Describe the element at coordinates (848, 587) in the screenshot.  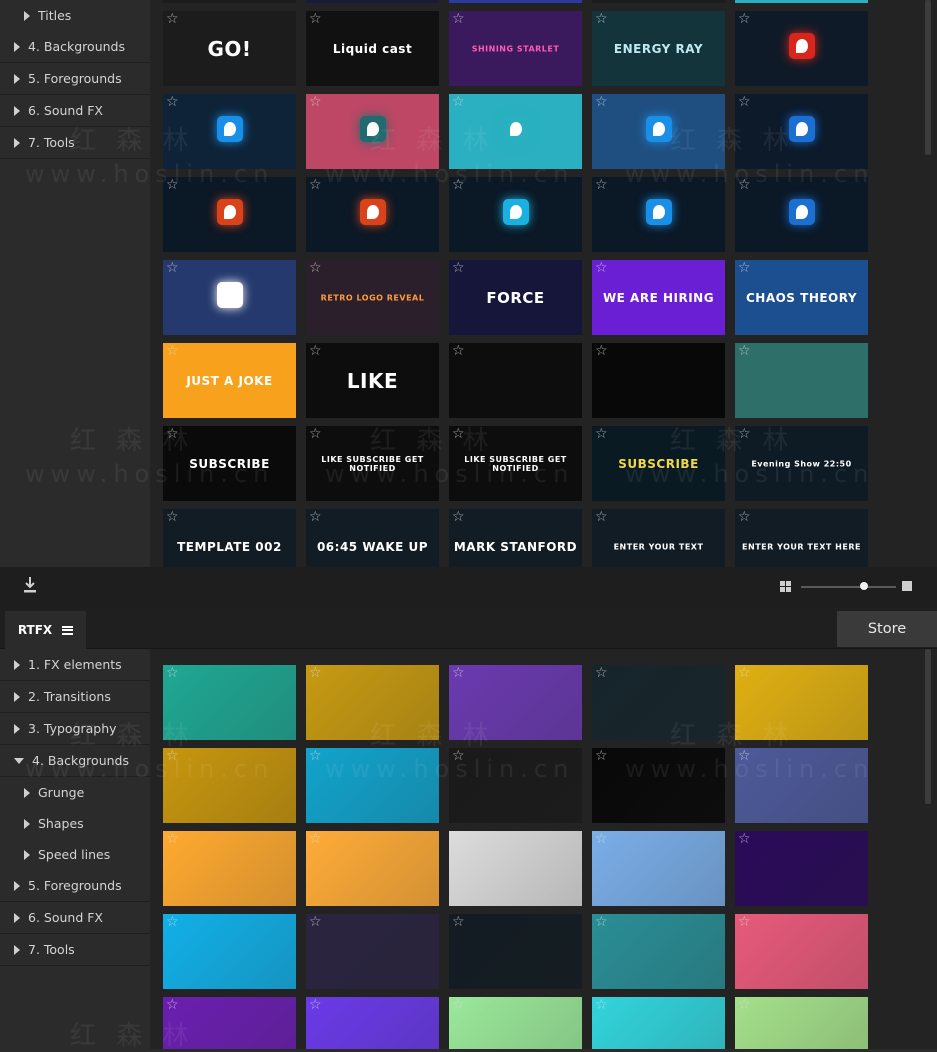
I see `thumbnail-size-slider` at that location.